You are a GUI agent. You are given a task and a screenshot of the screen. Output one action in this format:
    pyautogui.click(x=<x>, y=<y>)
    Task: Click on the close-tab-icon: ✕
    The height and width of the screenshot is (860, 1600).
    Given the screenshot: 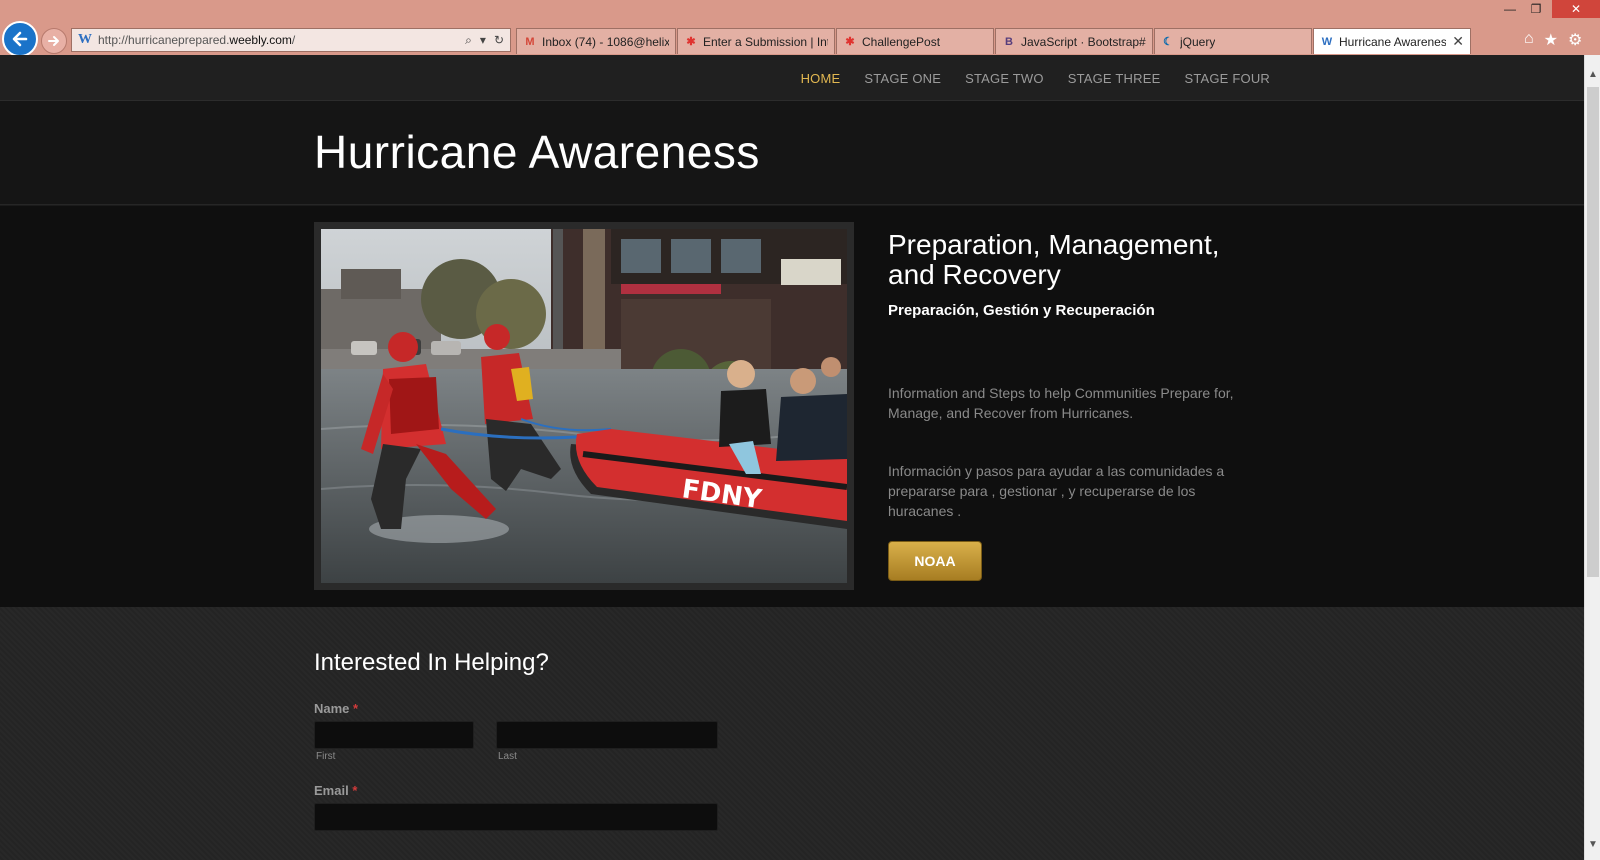 What is the action you would take?
    pyautogui.click(x=1458, y=41)
    